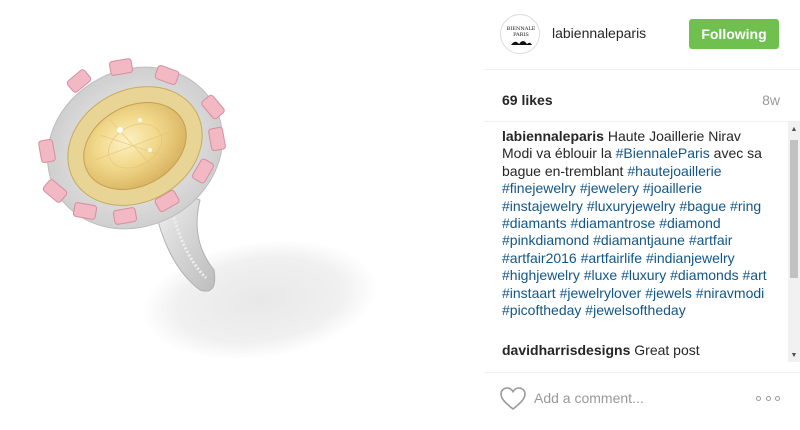 Image resolution: width=800 pixels, height=430 pixels. Describe the element at coordinates (601, 293) in the screenshot. I see `hashtag-link: #jewelrylover` at that location.